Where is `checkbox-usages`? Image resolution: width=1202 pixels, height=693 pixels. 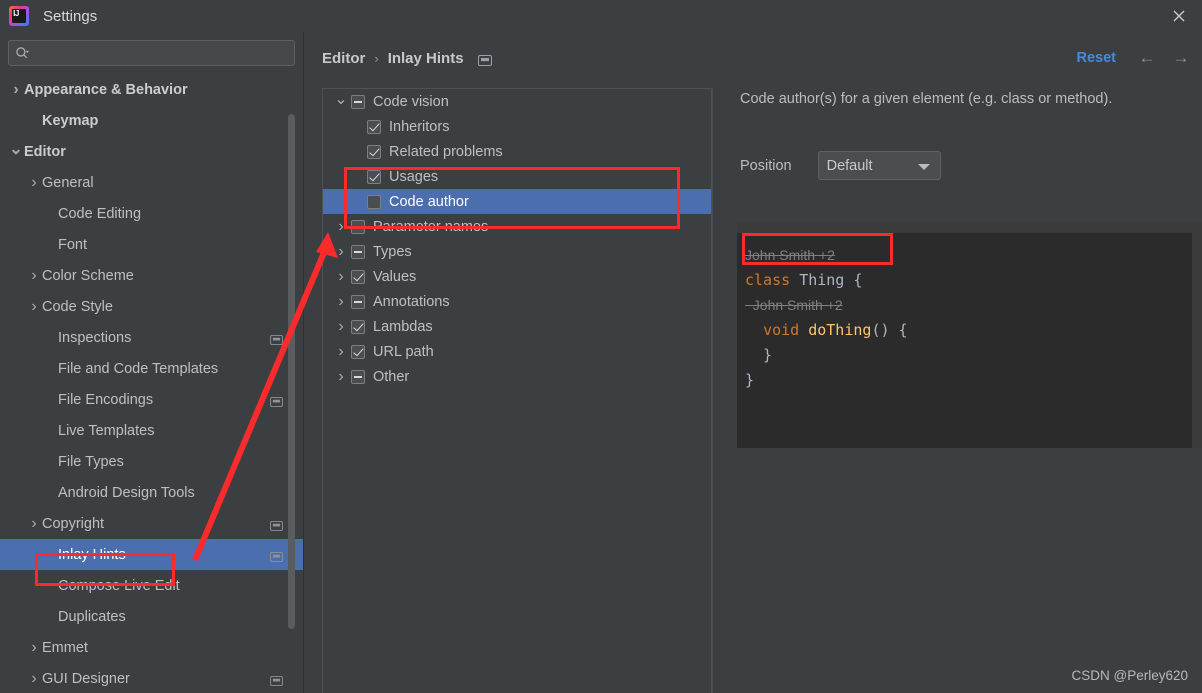
checkbox-usages is located at coordinates (374, 176).